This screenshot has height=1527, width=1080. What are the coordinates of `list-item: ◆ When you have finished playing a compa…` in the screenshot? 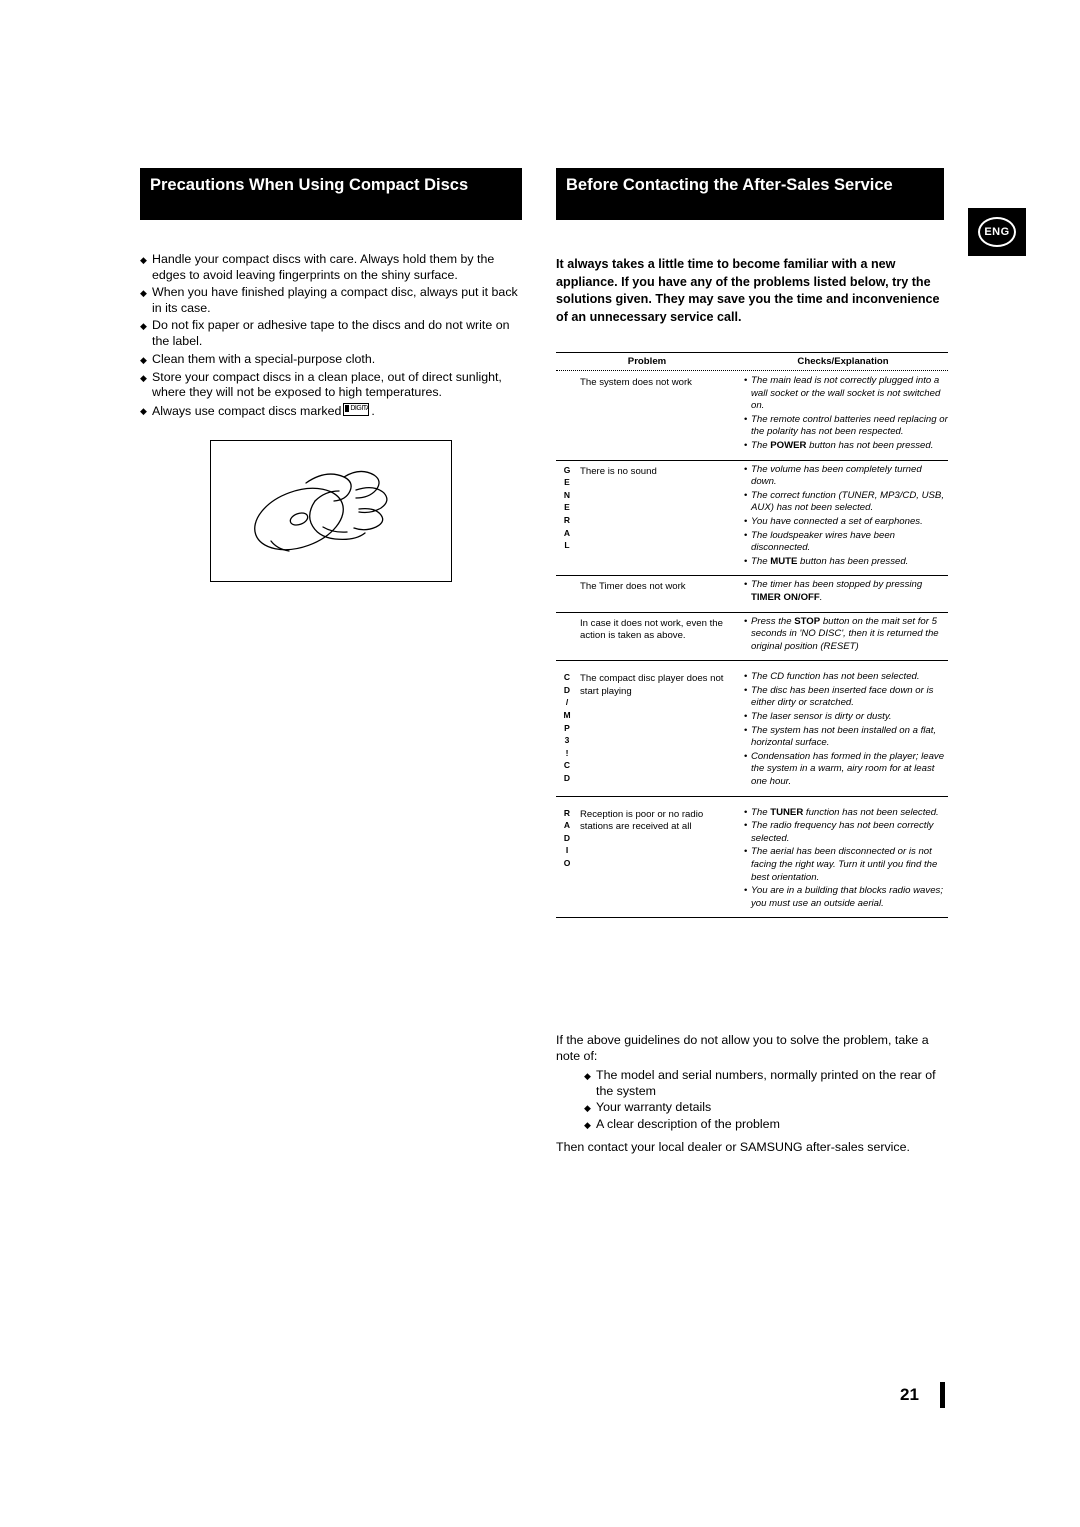 It's located at (335, 300).